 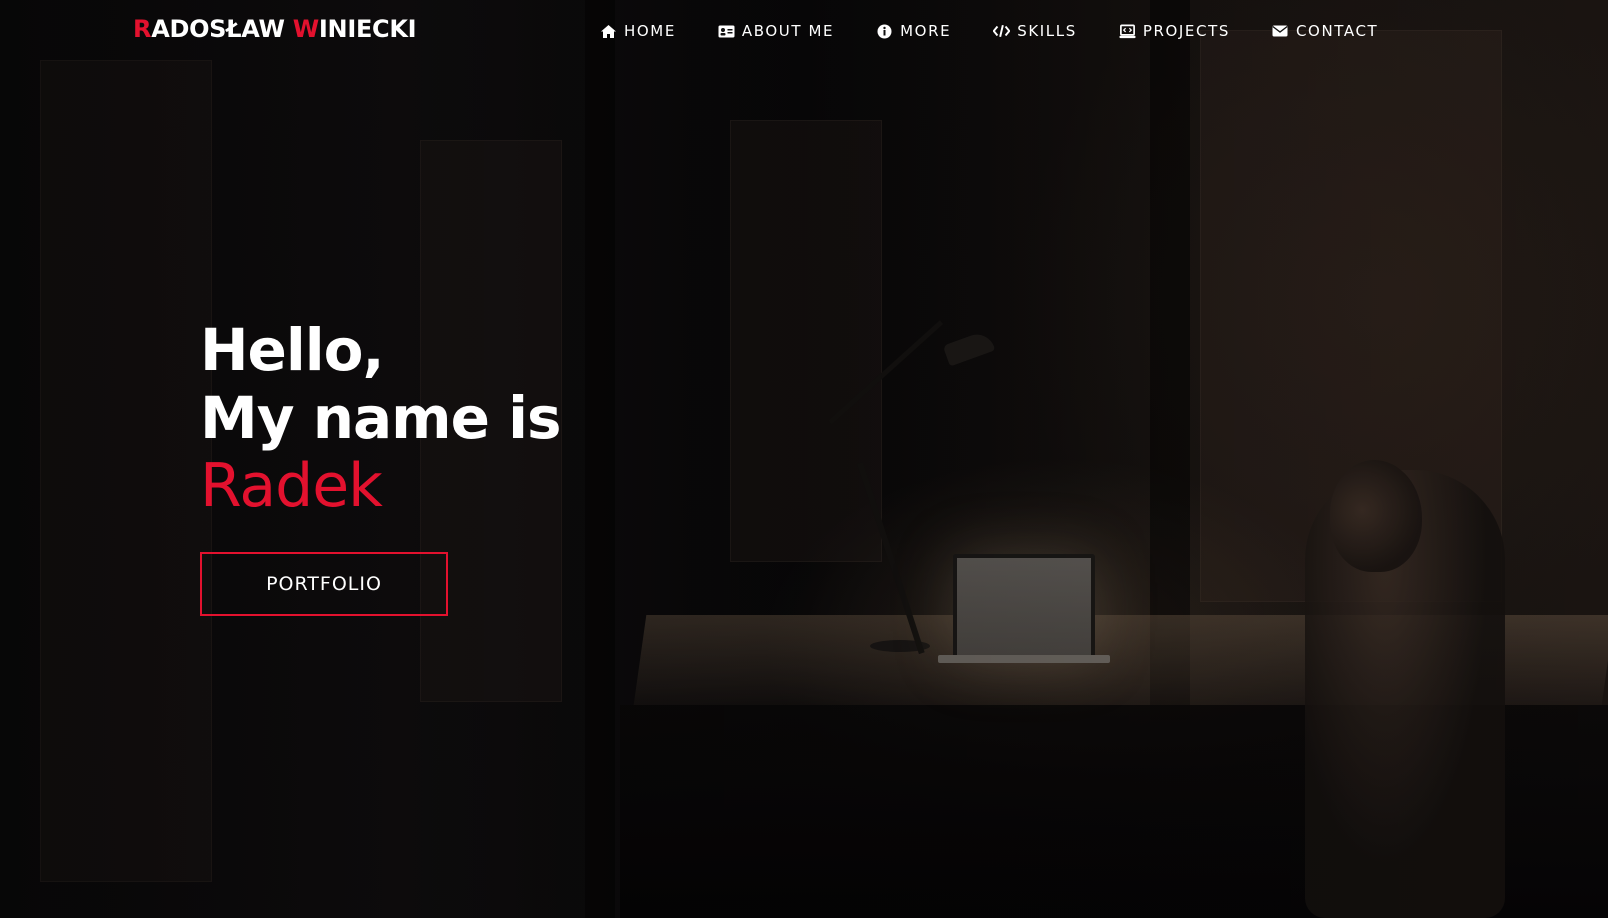 I want to click on info-circle-icon, so click(x=884, y=31).